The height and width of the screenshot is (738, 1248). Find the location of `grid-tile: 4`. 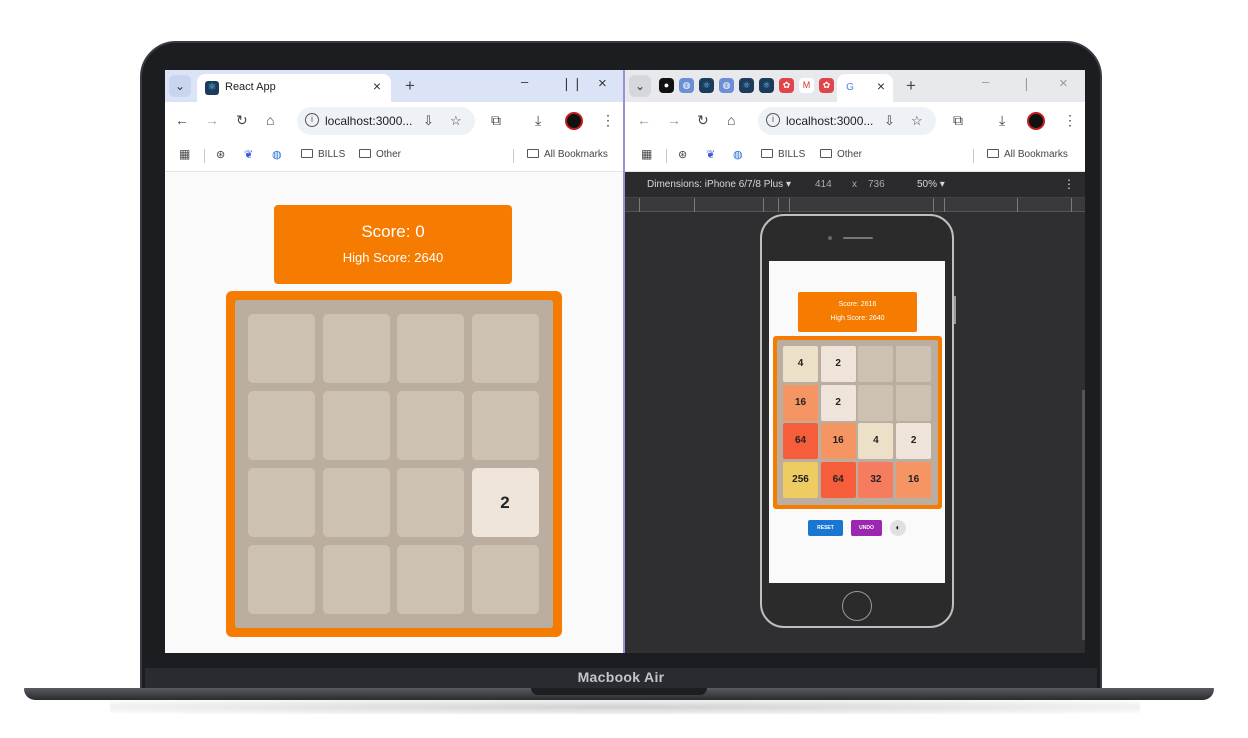

grid-tile: 4 is located at coordinates (800, 364).